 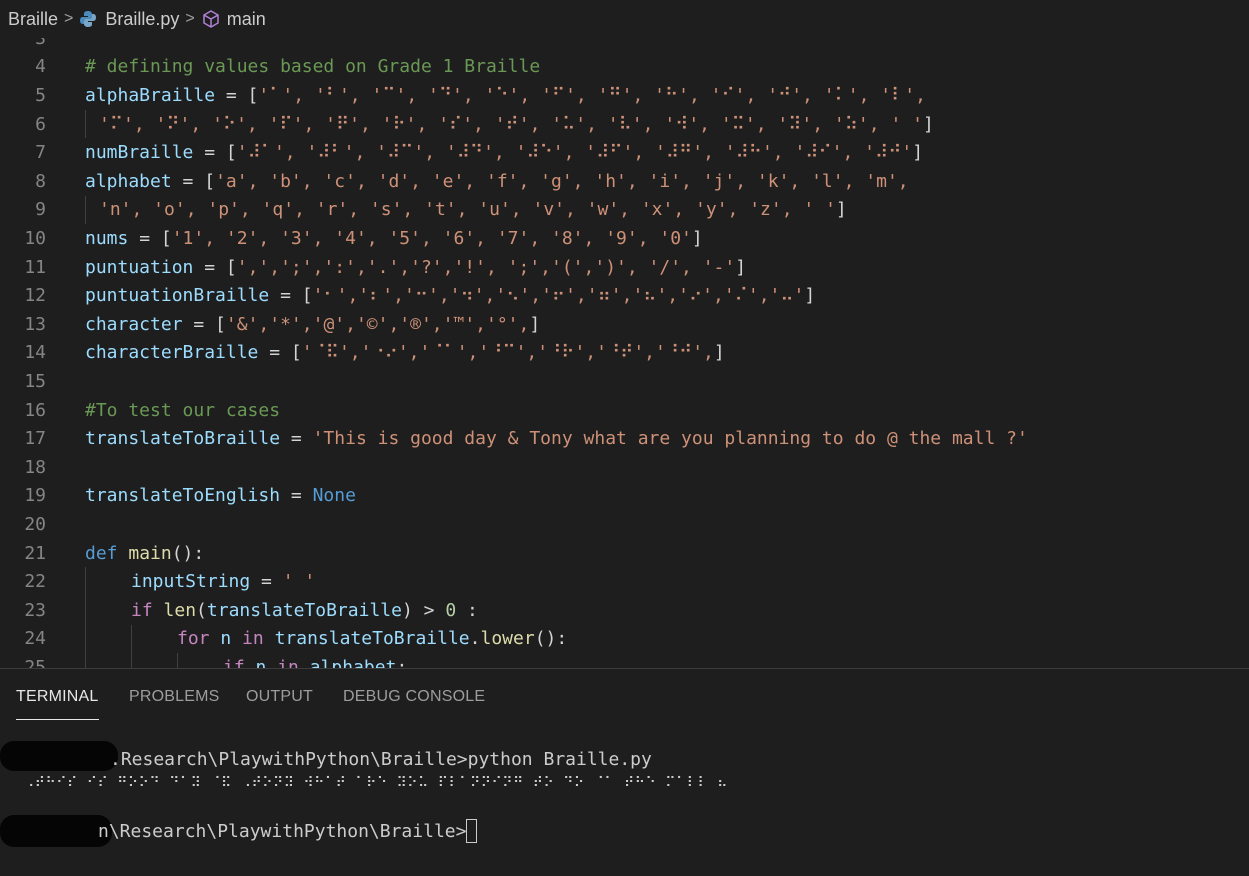 I want to click on breadcrumb-file: Braille.py, so click(x=142, y=19).